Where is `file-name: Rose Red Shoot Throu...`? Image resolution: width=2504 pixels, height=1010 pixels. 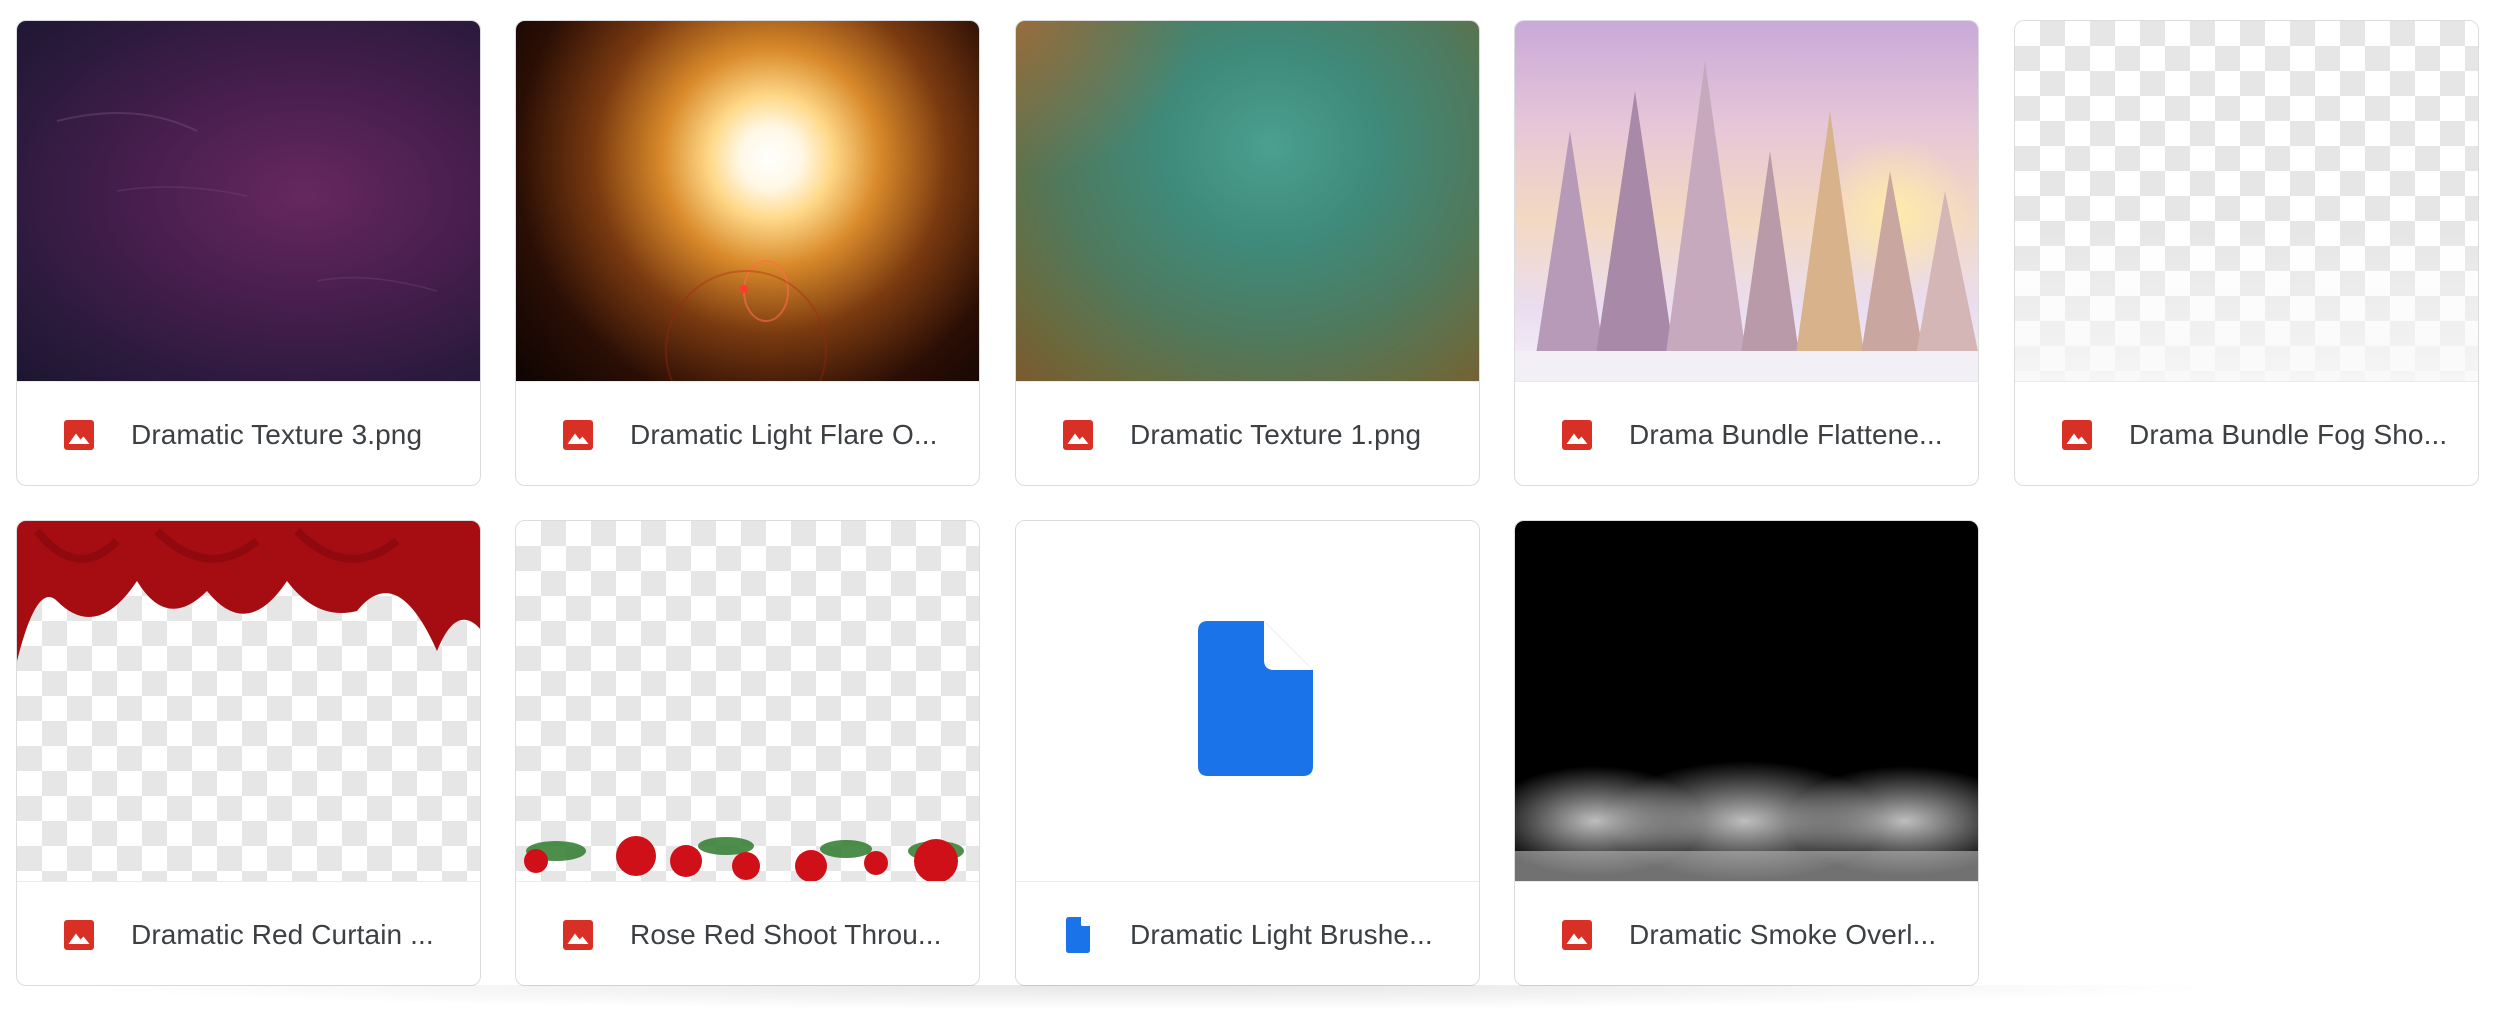 file-name: Rose Red Shoot Throu... is located at coordinates (786, 934).